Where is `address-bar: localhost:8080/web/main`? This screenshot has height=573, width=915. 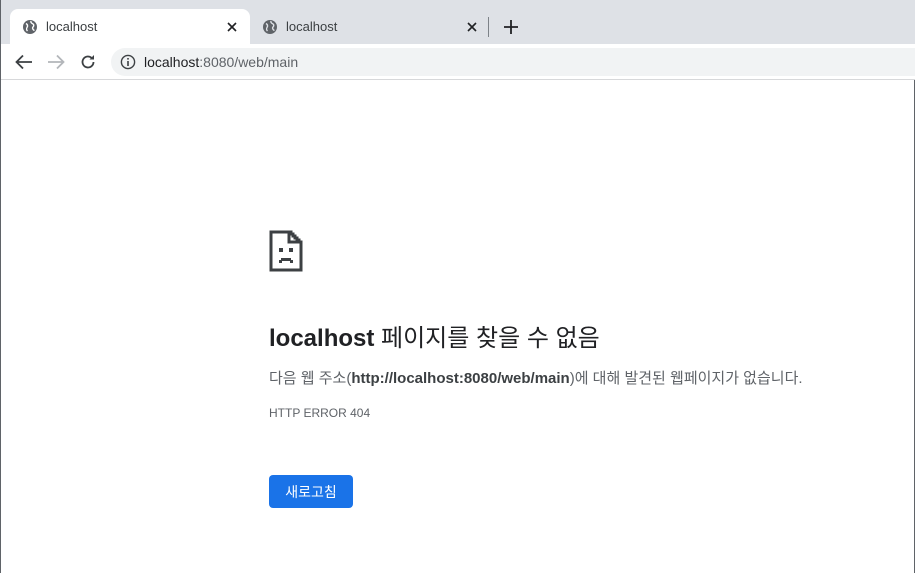
address-bar: localhost:8080/web/main is located at coordinates (513, 62).